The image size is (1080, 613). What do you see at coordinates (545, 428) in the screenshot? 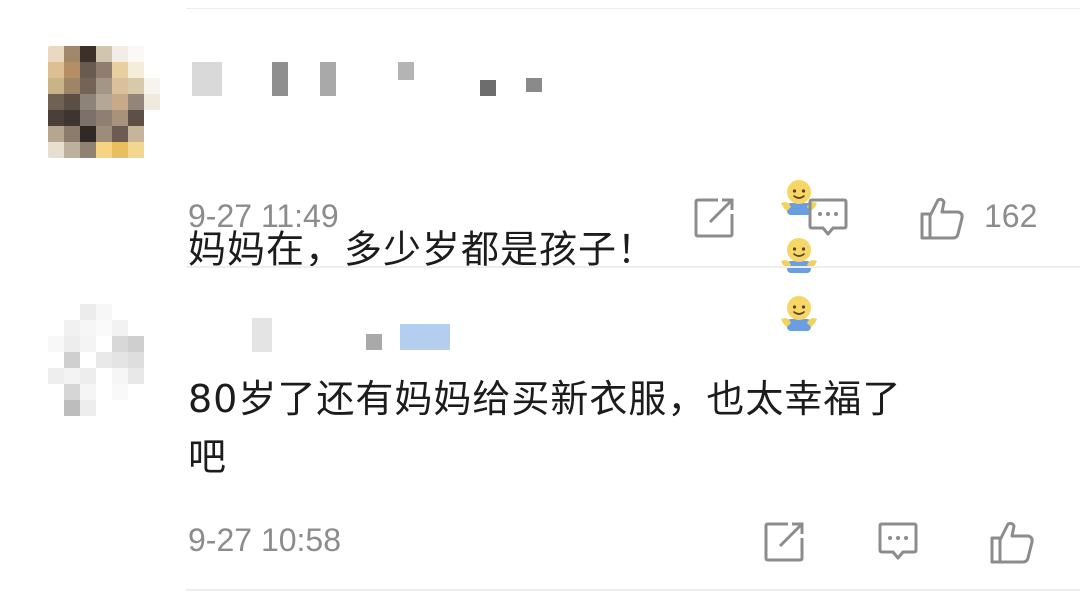
I see `comment-text: 80岁了还有妈妈给买新衣服，也太幸福了 吧` at bounding box center [545, 428].